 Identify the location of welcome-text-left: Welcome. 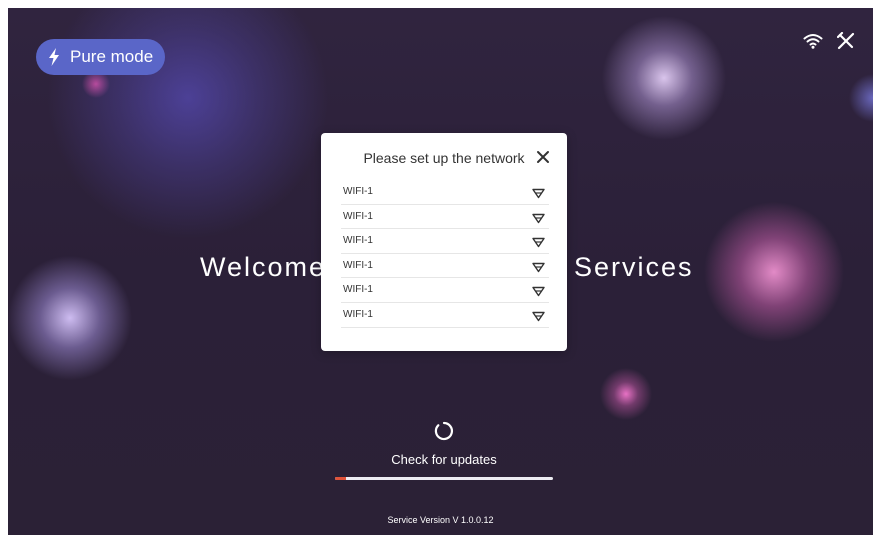
(263, 267).